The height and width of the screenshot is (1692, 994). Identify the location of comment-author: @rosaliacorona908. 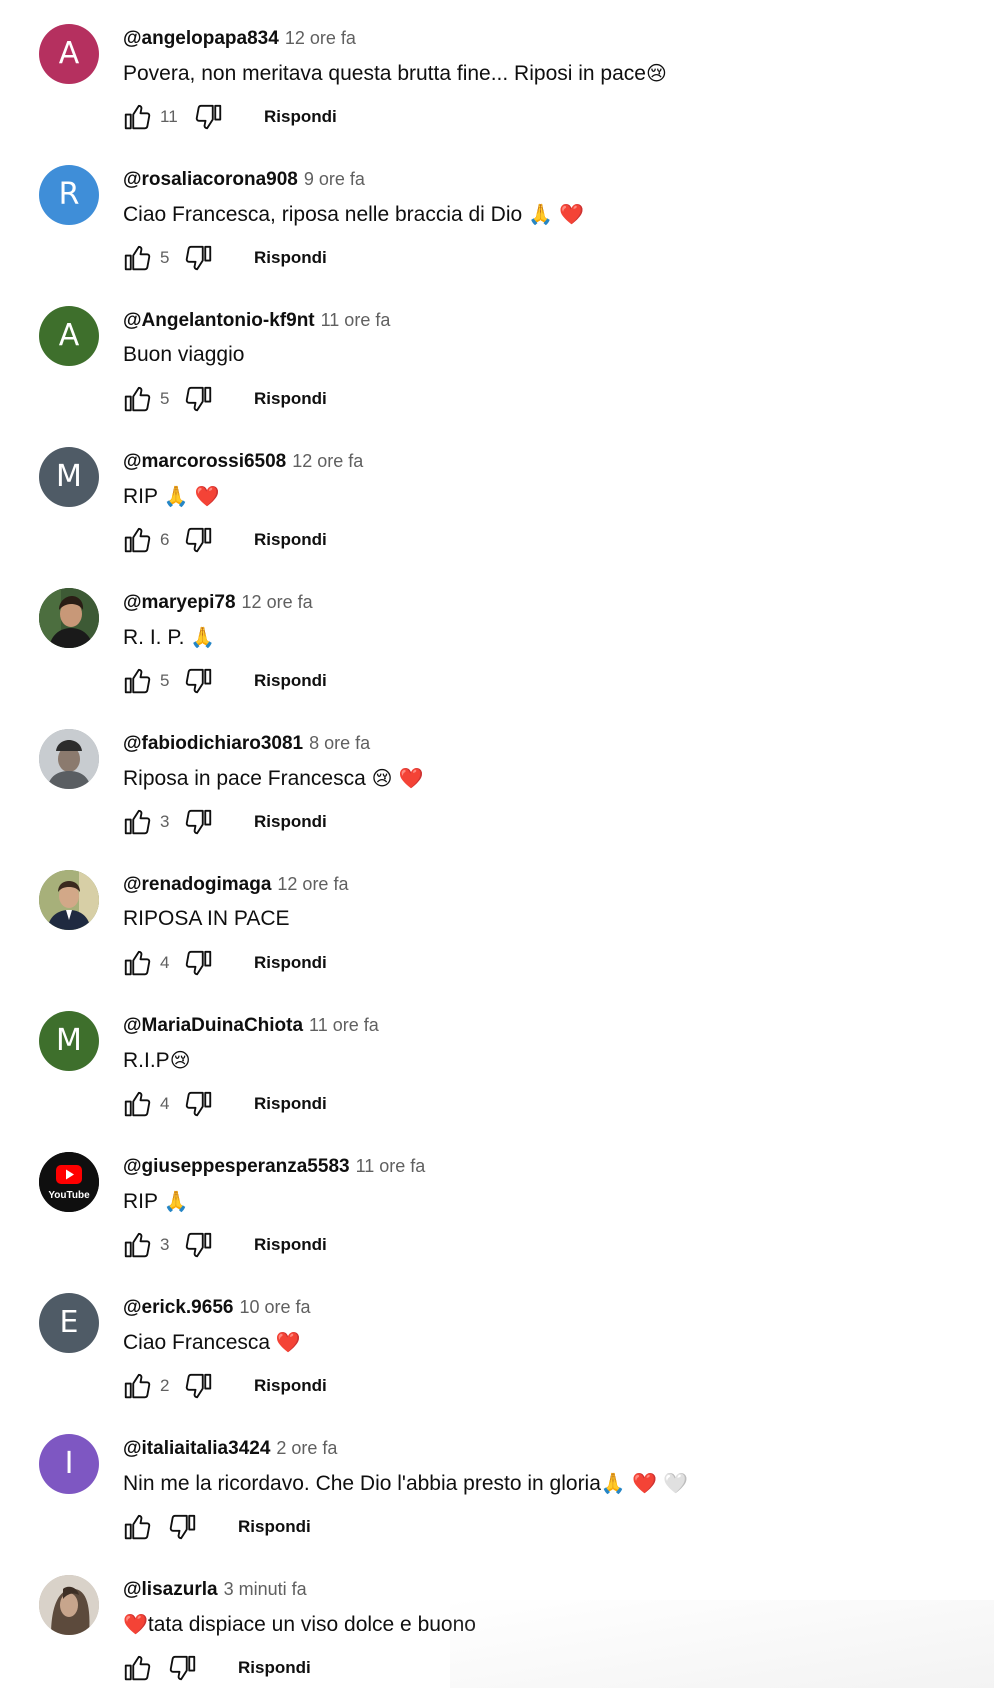
(210, 179).